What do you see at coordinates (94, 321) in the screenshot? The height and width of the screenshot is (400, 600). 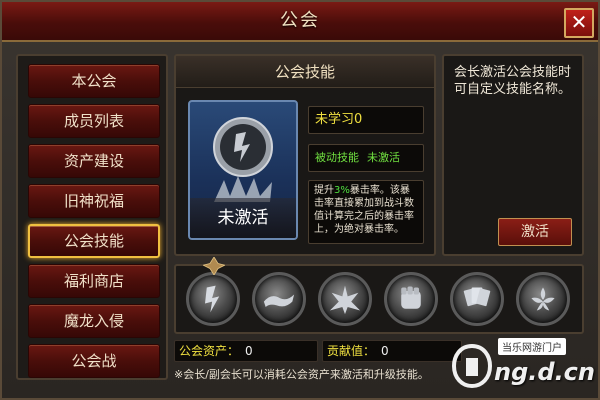 I see `sidebar-item-dragon-invasion: 魔龙入侵` at bounding box center [94, 321].